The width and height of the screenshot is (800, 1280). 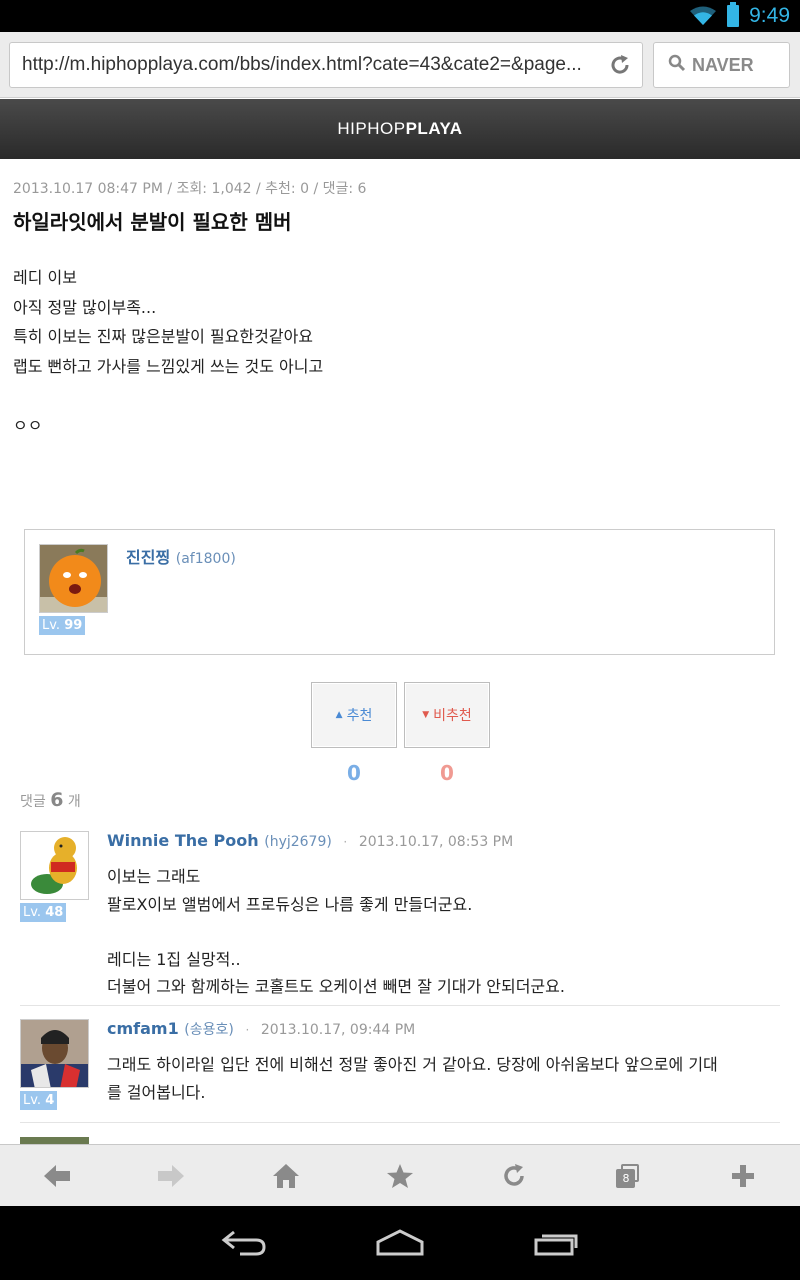 I want to click on not-recommend-count: 0, so click(x=447, y=773).